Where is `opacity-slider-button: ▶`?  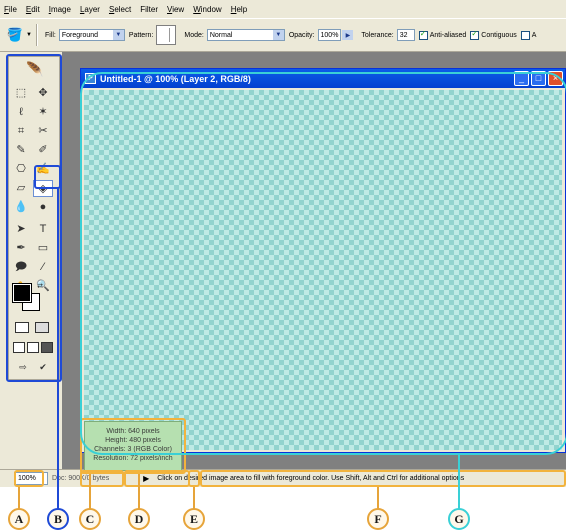 opacity-slider-button: ▶ is located at coordinates (348, 35).